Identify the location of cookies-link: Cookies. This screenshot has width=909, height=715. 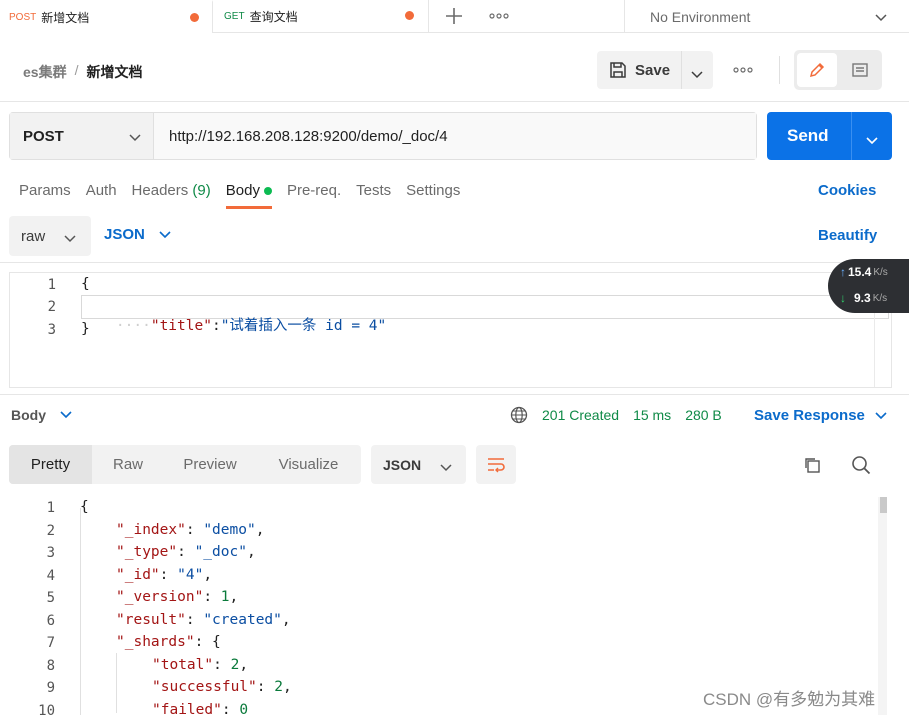
(847, 190).